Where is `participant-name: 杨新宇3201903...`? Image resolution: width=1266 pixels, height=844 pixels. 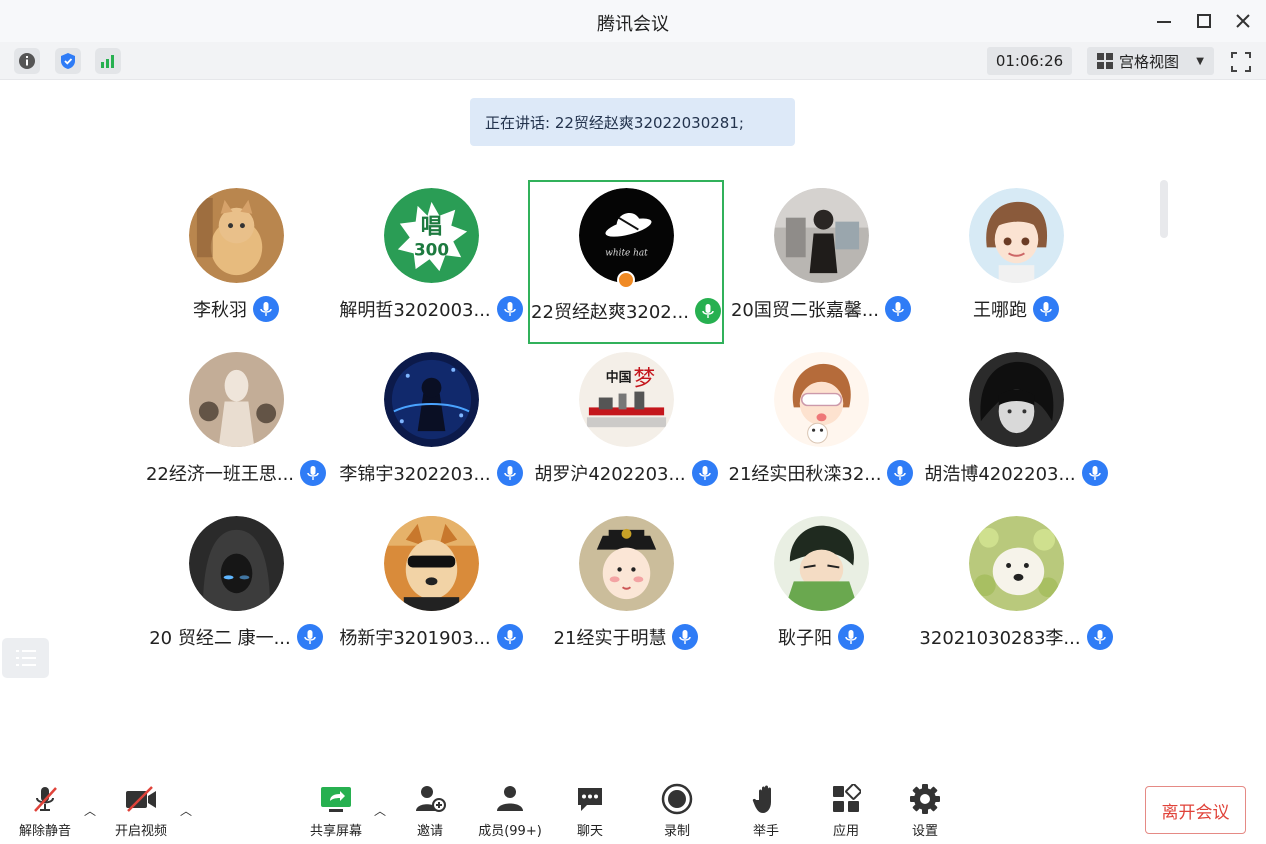
participant-name: 杨新宇3201903... is located at coordinates (415, 638).